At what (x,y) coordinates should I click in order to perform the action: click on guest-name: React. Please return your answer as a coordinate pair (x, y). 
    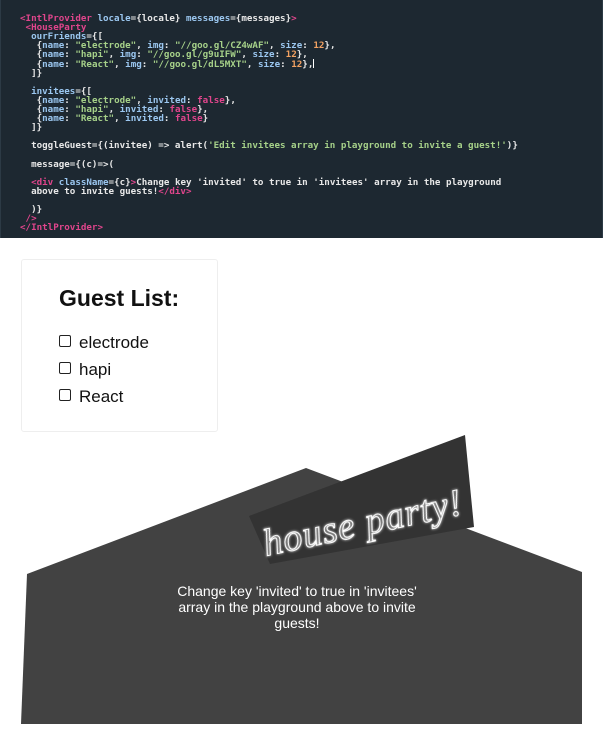
    Looking at the image, I should click on (101, 396).